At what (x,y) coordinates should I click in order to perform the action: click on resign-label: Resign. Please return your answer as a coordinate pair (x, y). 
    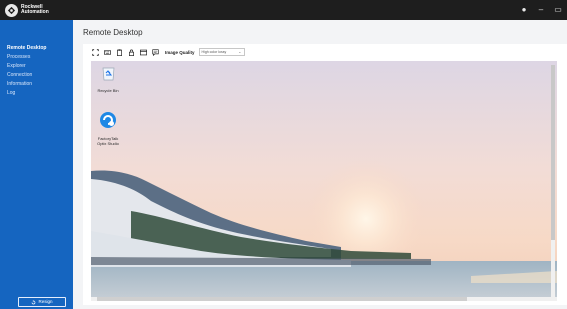
    Looking at the image, I should click on (45, 301).